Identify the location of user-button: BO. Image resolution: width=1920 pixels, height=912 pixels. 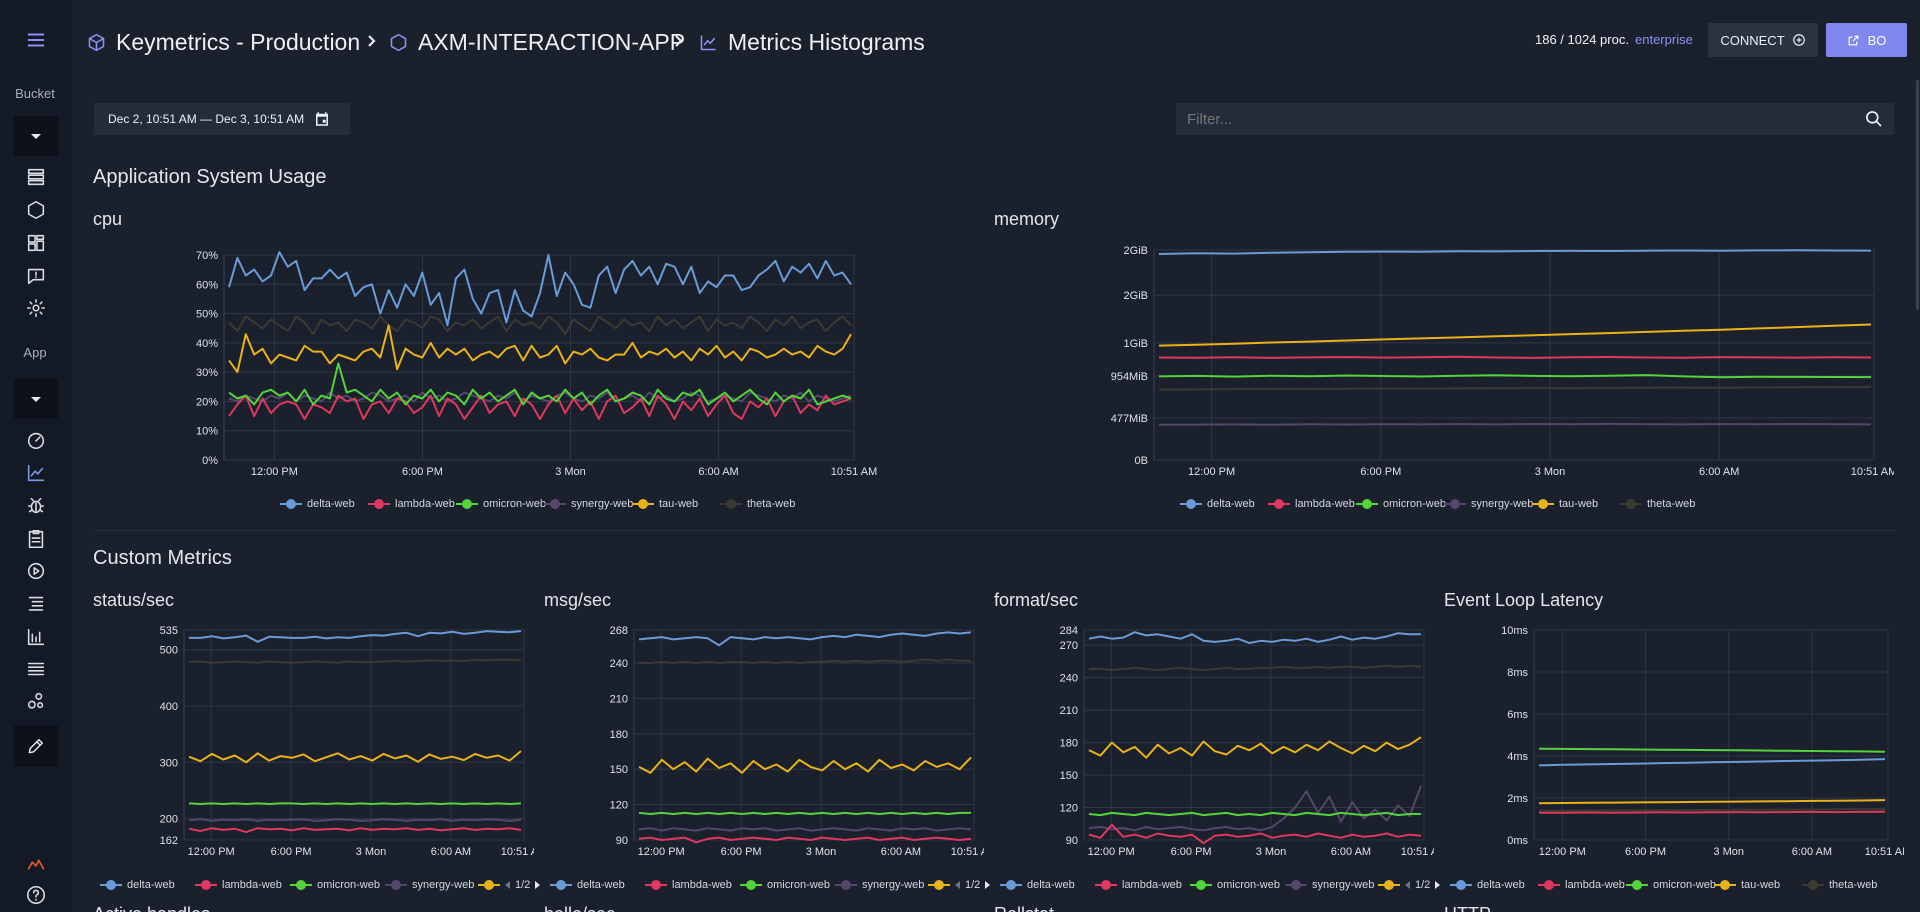
(1866, 40).